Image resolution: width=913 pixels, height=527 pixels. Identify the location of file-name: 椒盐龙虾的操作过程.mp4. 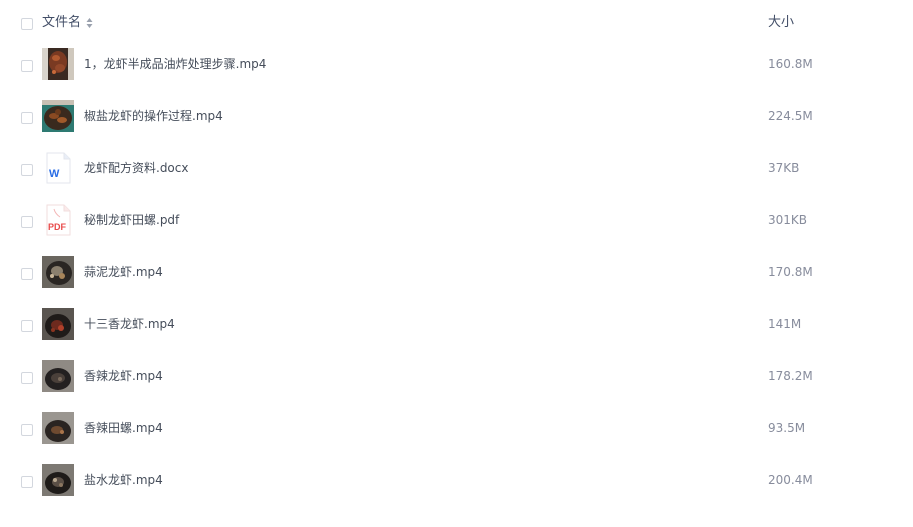
(153, 116).